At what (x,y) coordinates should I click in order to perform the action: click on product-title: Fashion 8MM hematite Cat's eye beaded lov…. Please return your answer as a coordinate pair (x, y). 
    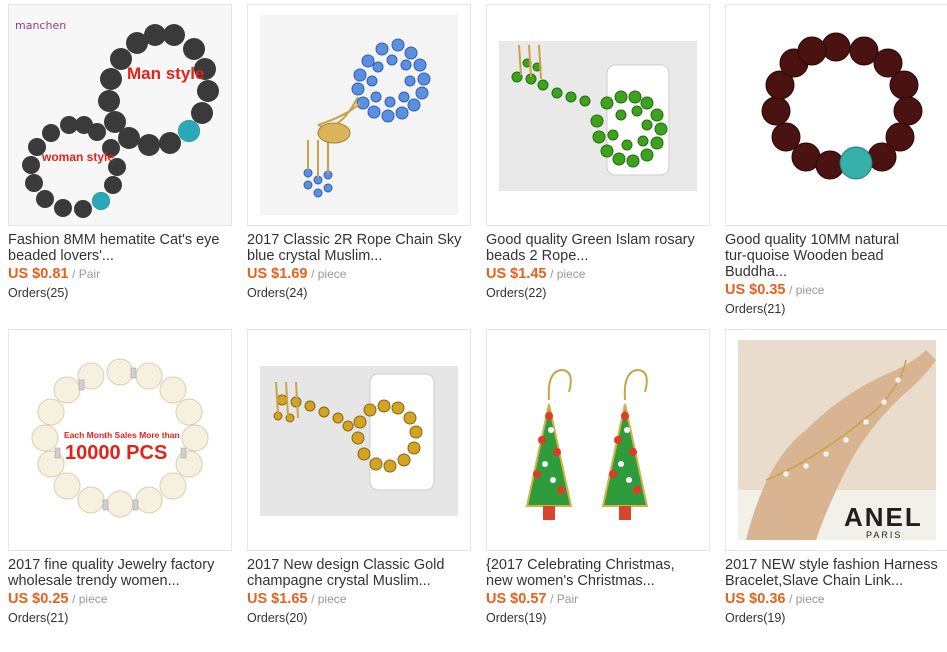
    Looking at the image, I should click on (123, 248).